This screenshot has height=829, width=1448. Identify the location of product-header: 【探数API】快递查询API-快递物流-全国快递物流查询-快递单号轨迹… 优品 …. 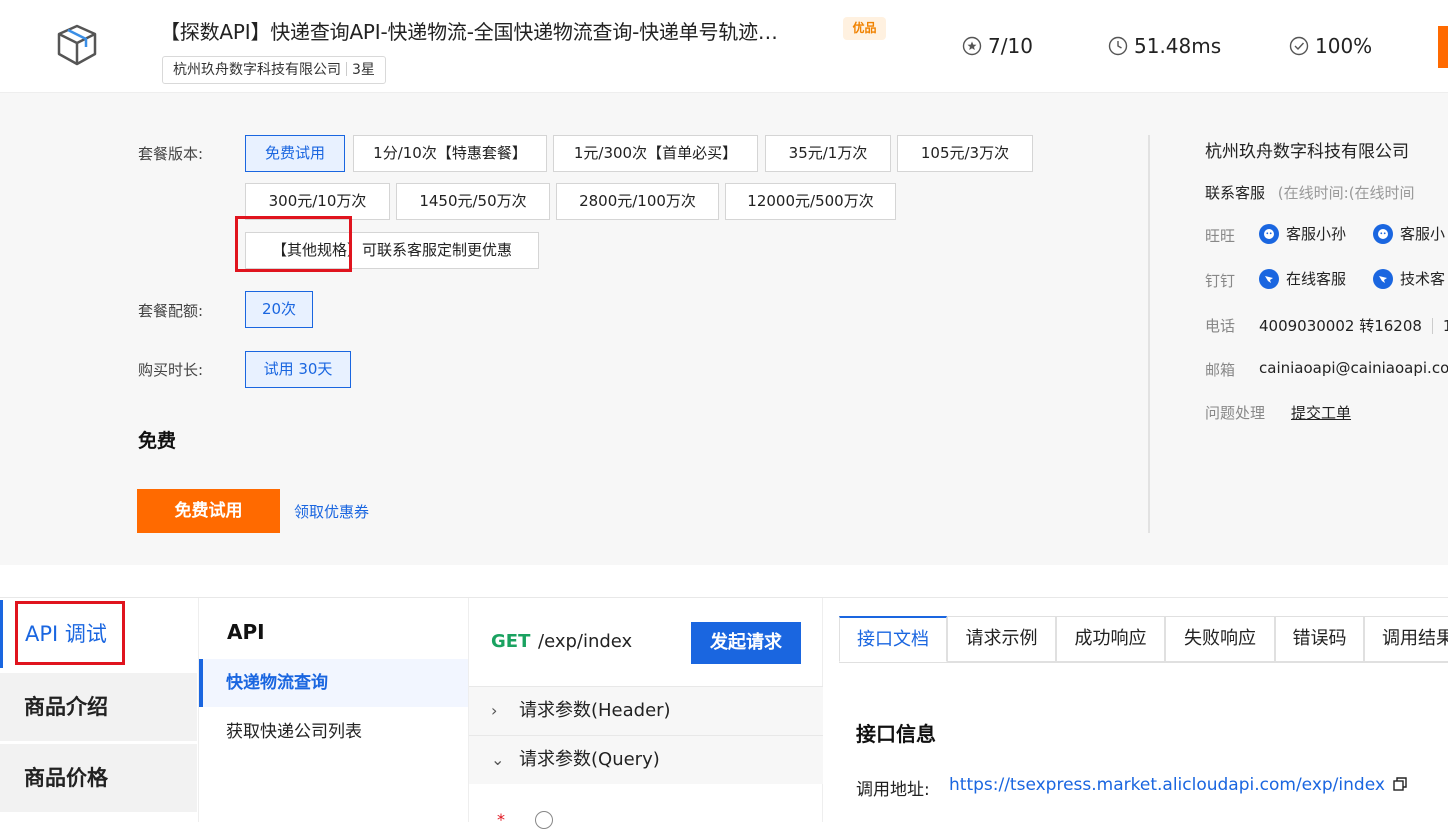
(724, 46).